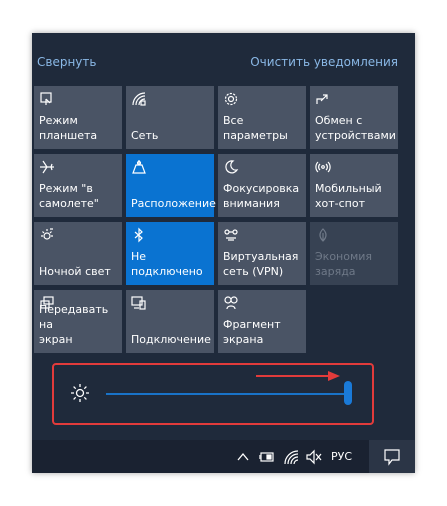 Image resolution: width=447 pixels, height=506 pixels. What do you see at coordinates (139, 99) in the screenshot?
I see `network-icon` at bounding box center [139, 99].